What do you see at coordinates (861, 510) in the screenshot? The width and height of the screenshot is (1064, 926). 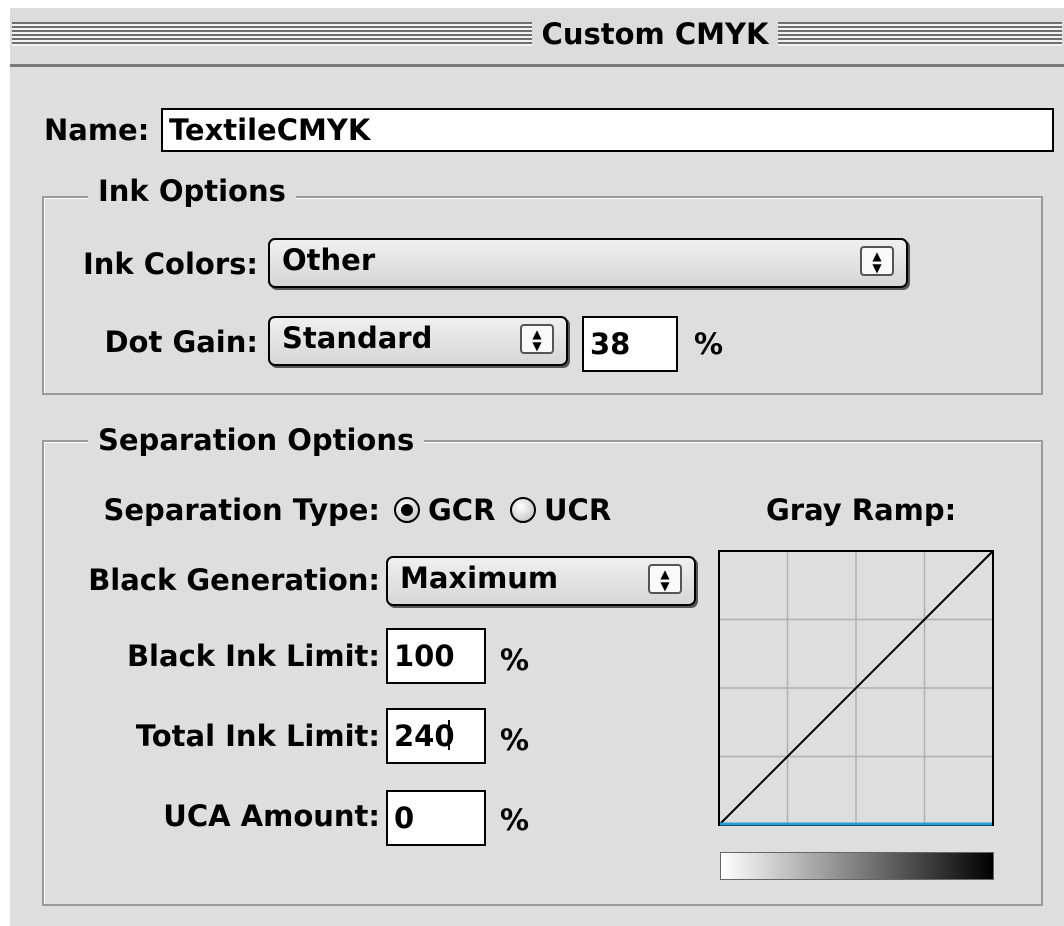 I see `gray-ramp-label: Gray Ramp:` at bounding box center [861, 510].